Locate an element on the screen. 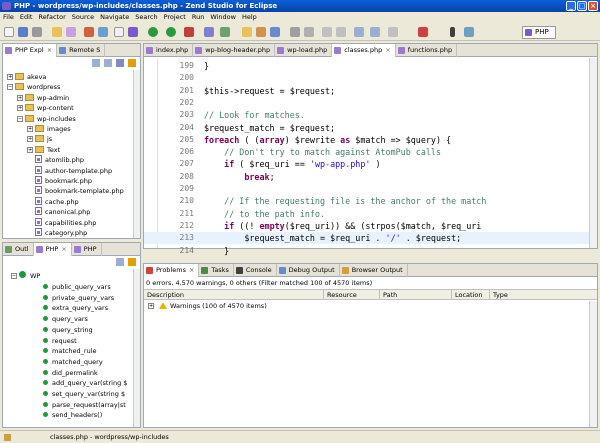 This screenshot has height=443, width=600. collapse-icon: − is located at coordinates (10, 87).